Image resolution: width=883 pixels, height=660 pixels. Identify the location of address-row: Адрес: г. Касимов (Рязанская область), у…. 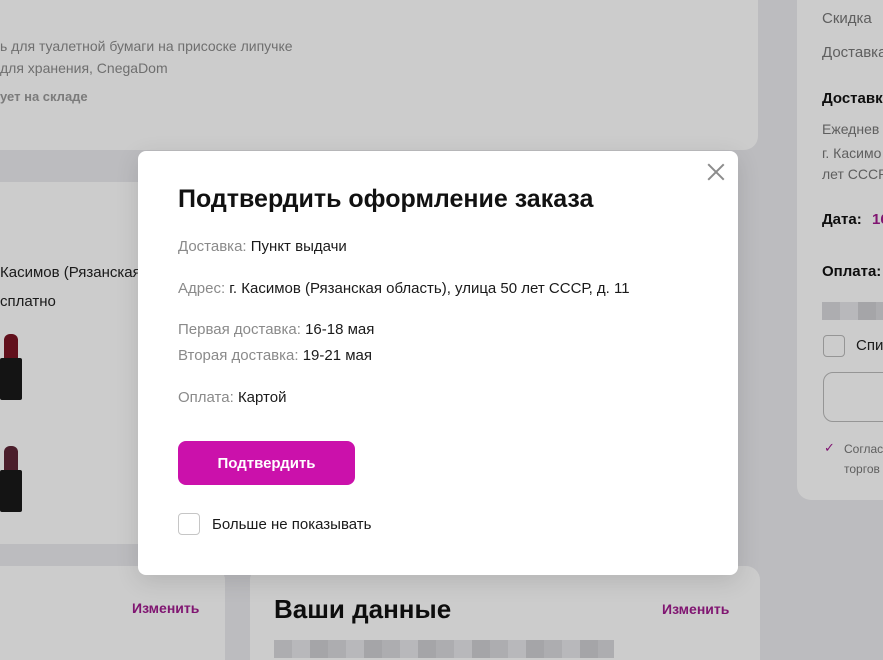
(404, 288).